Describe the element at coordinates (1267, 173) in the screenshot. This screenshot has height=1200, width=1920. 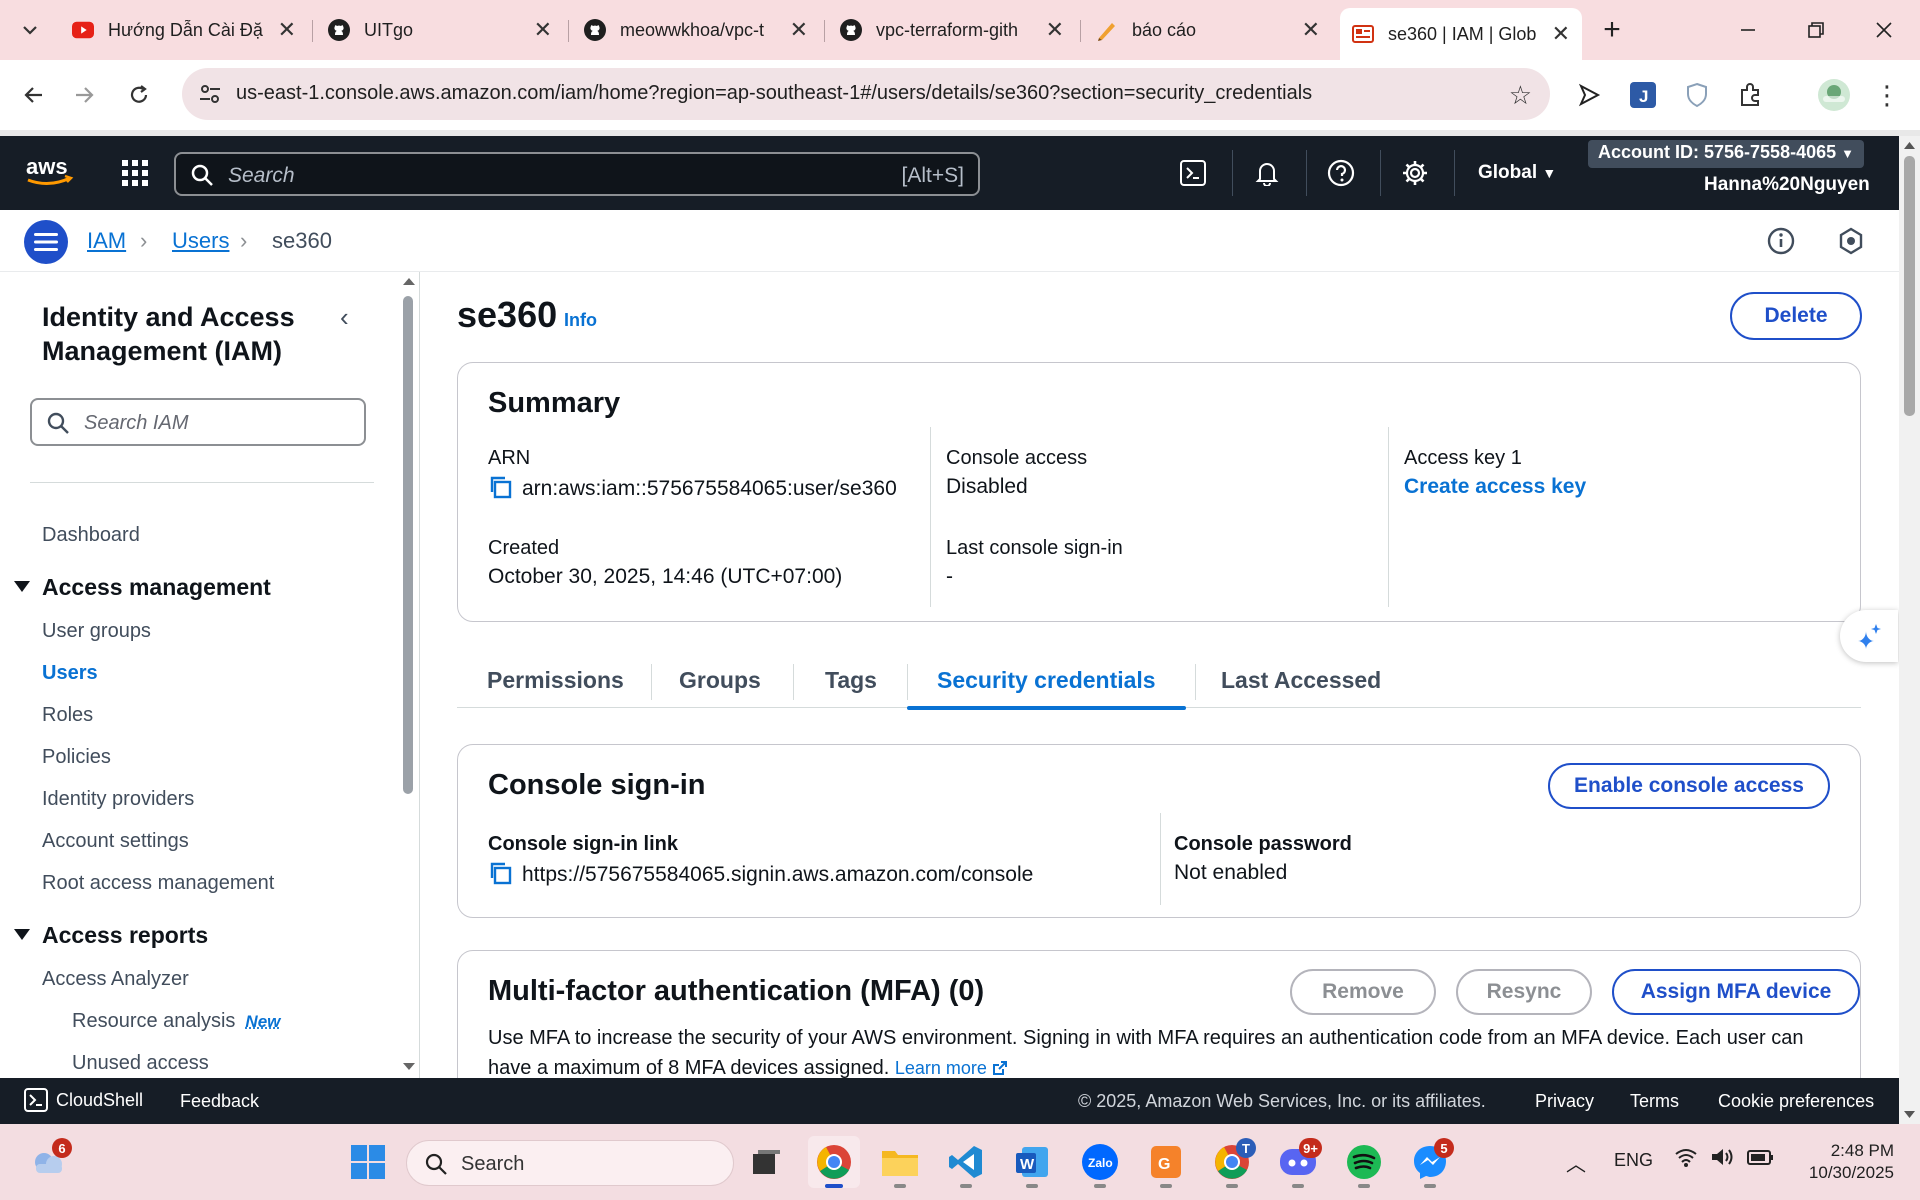
I see `notifications-bell-icon` at that location.